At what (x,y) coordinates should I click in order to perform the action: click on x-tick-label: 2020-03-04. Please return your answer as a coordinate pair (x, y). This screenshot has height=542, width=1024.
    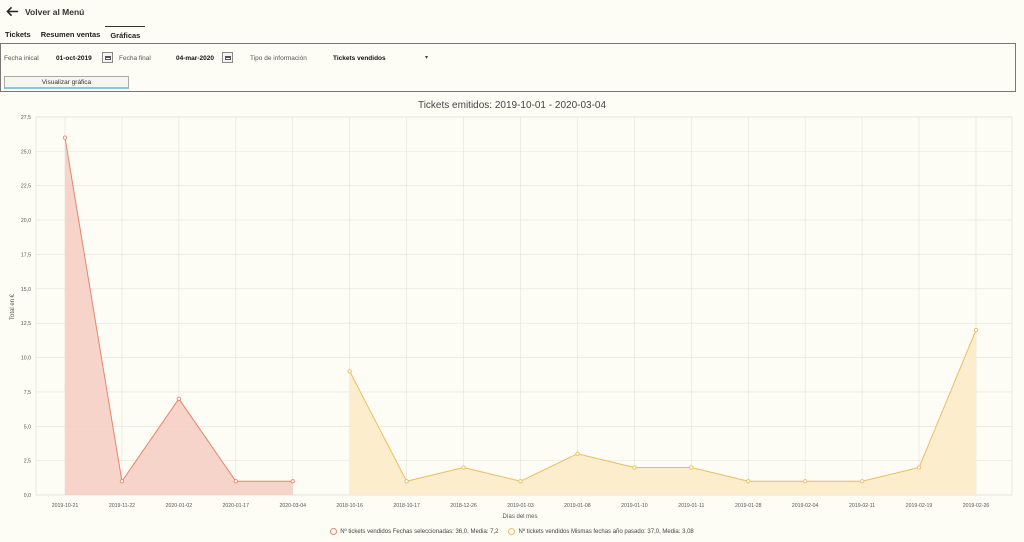
    Looking at the image, I should click on (292, 506).